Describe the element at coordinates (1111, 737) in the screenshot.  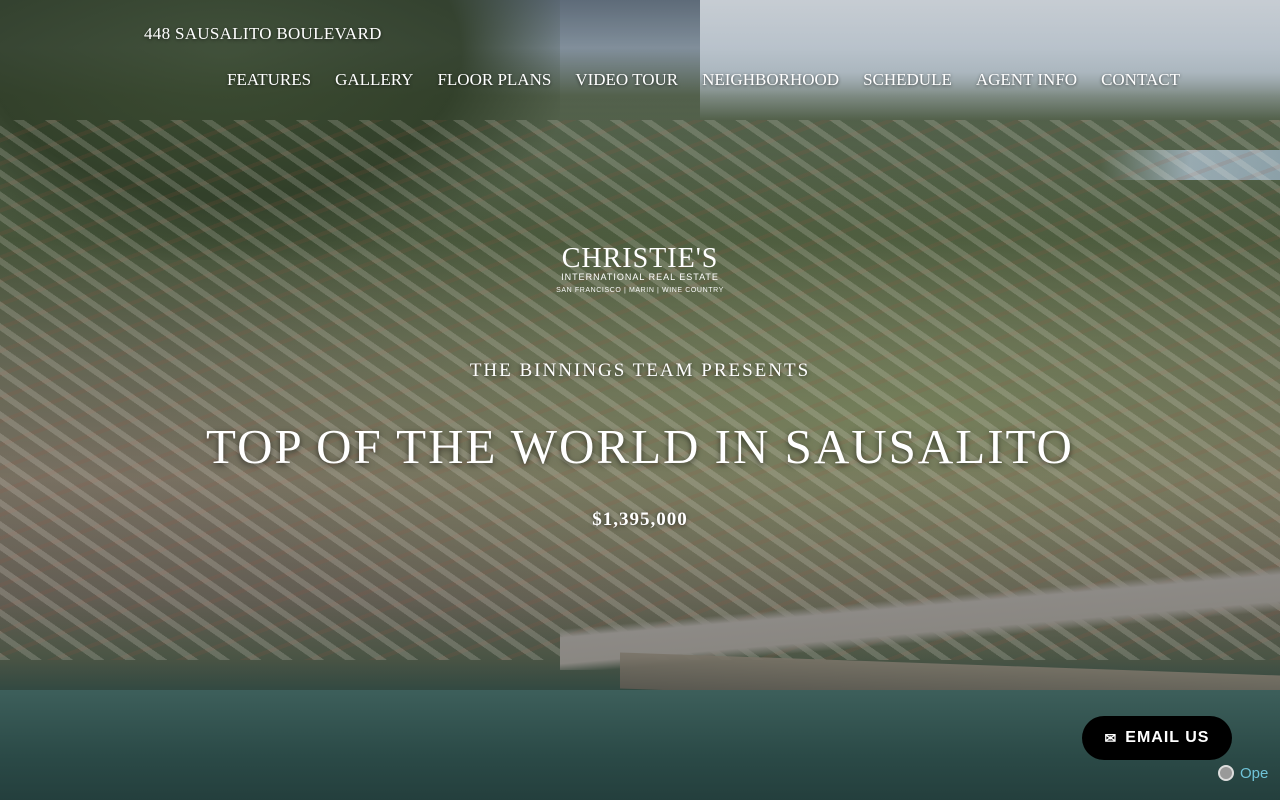
I see `envelope-icon: ✉` at that location.